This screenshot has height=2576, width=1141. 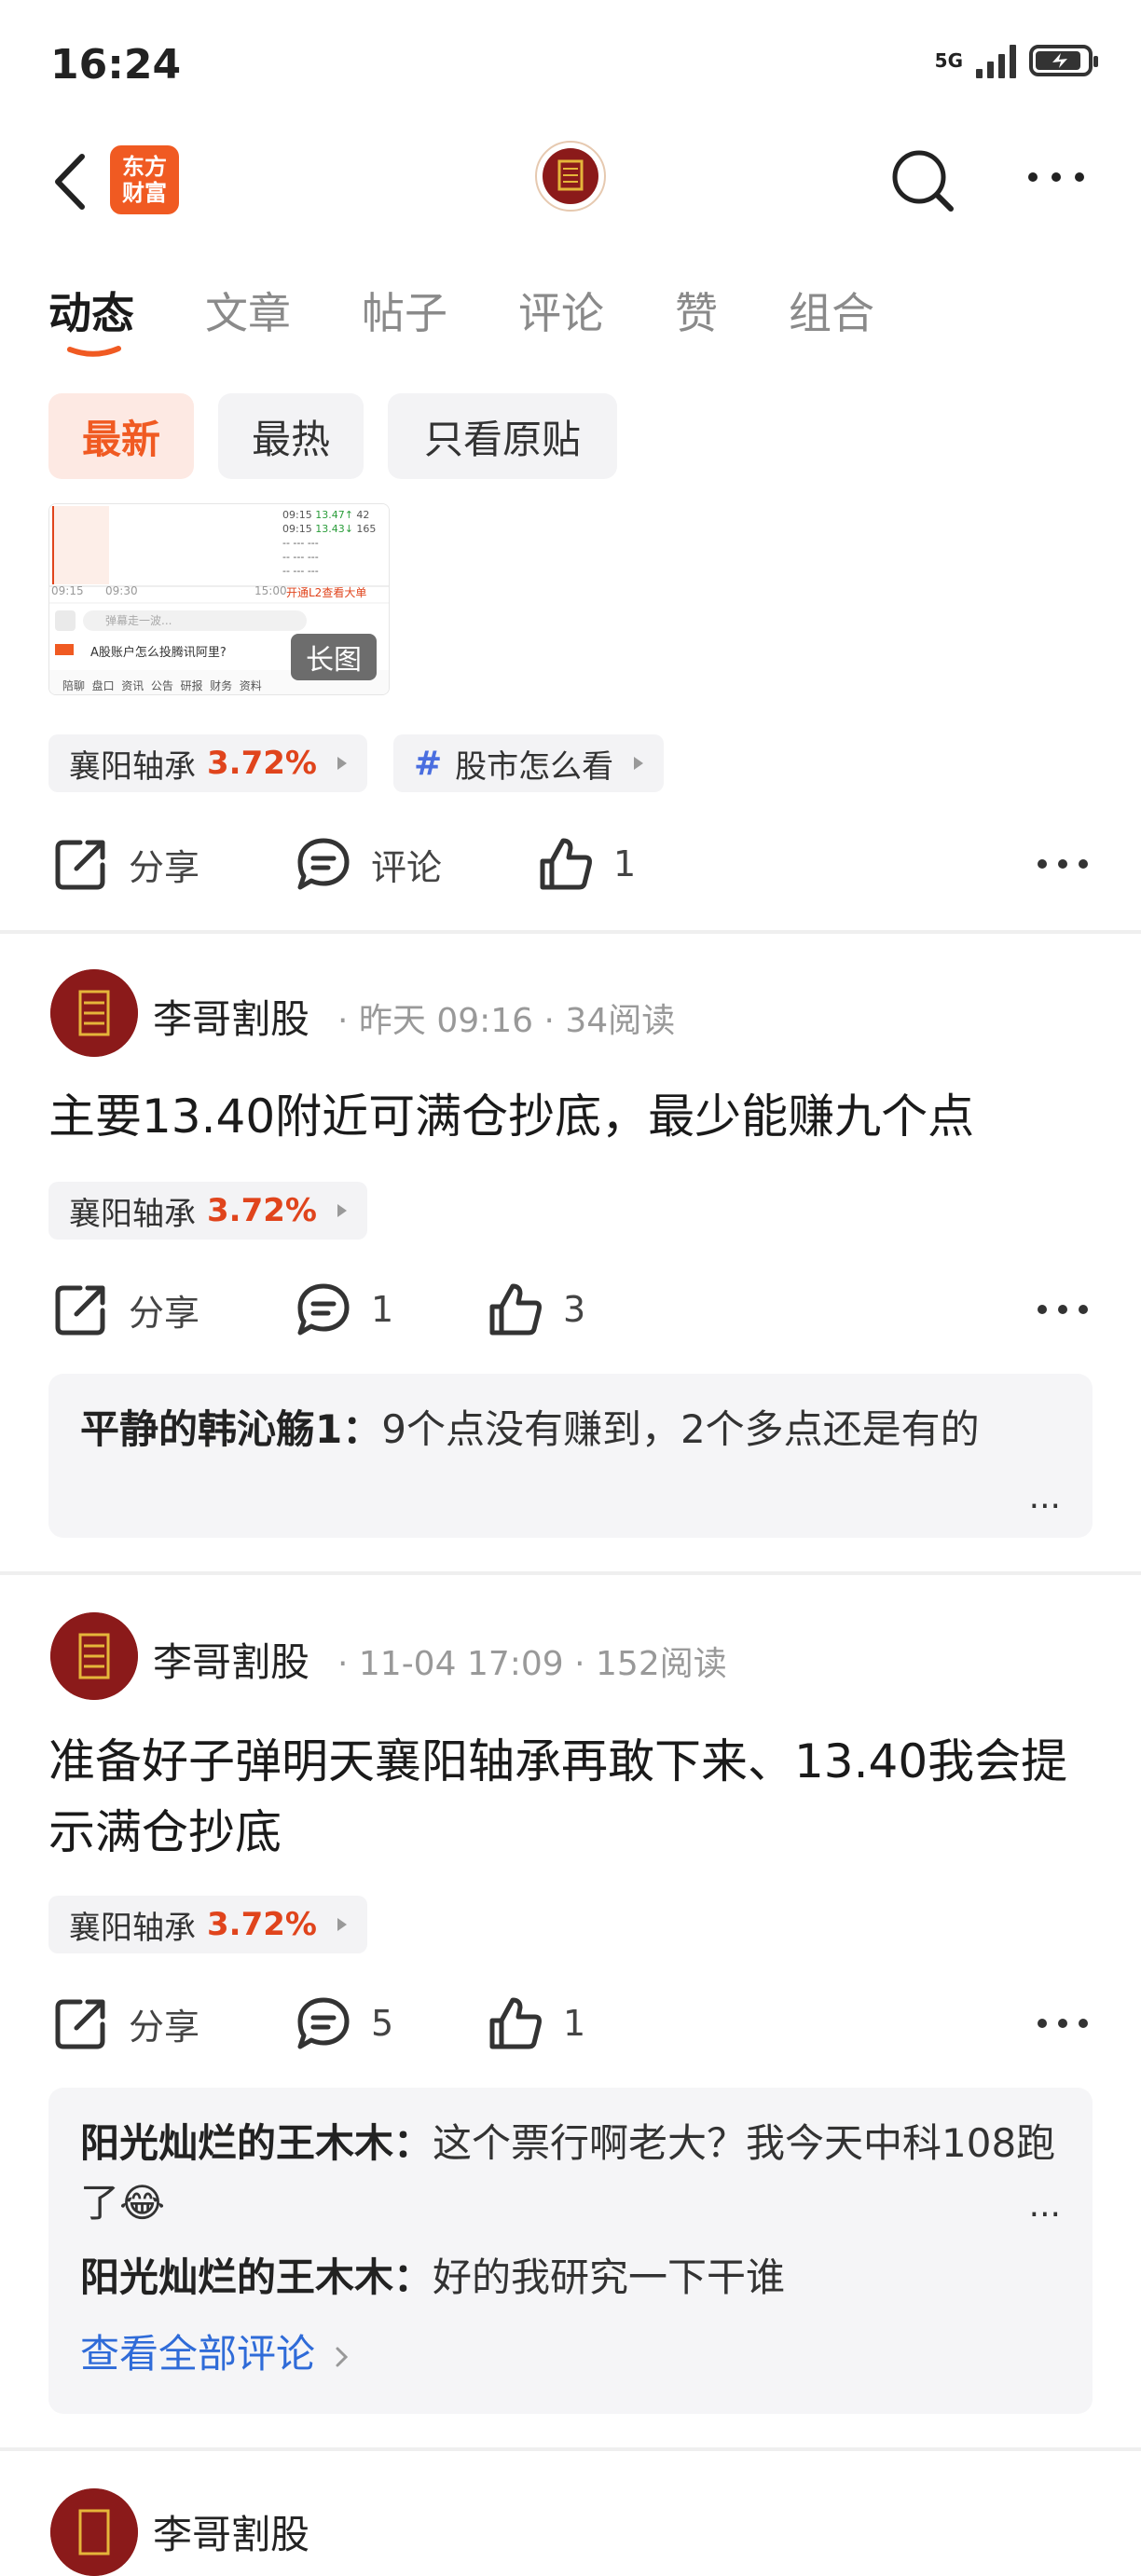 I want to click on status-icons: 5G, so click(x=1016, y=60).